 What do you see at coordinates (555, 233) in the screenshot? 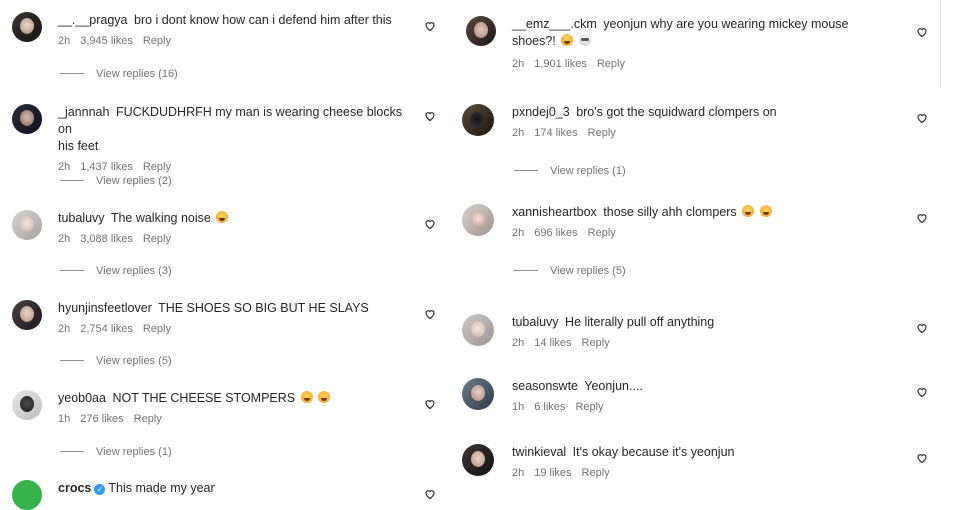
I see `comment-likes: 696 likes` at bounding box center [555, 233].